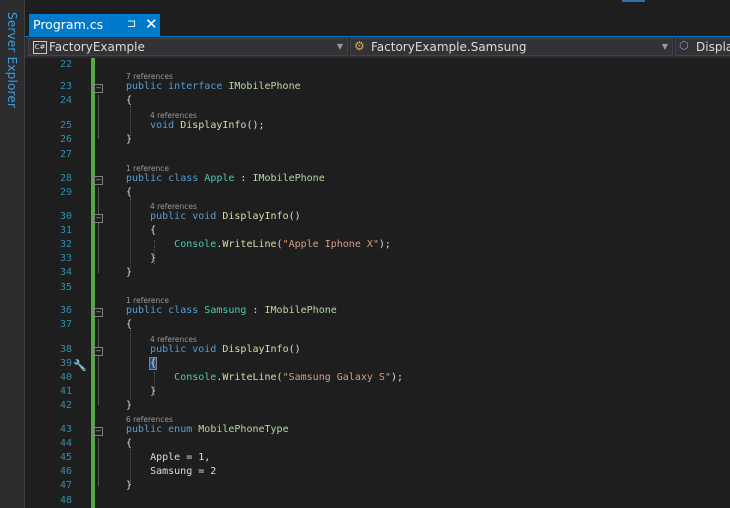 The image size is (730, 508). I want to click on class-icon: ⚙, so click(359, 46).